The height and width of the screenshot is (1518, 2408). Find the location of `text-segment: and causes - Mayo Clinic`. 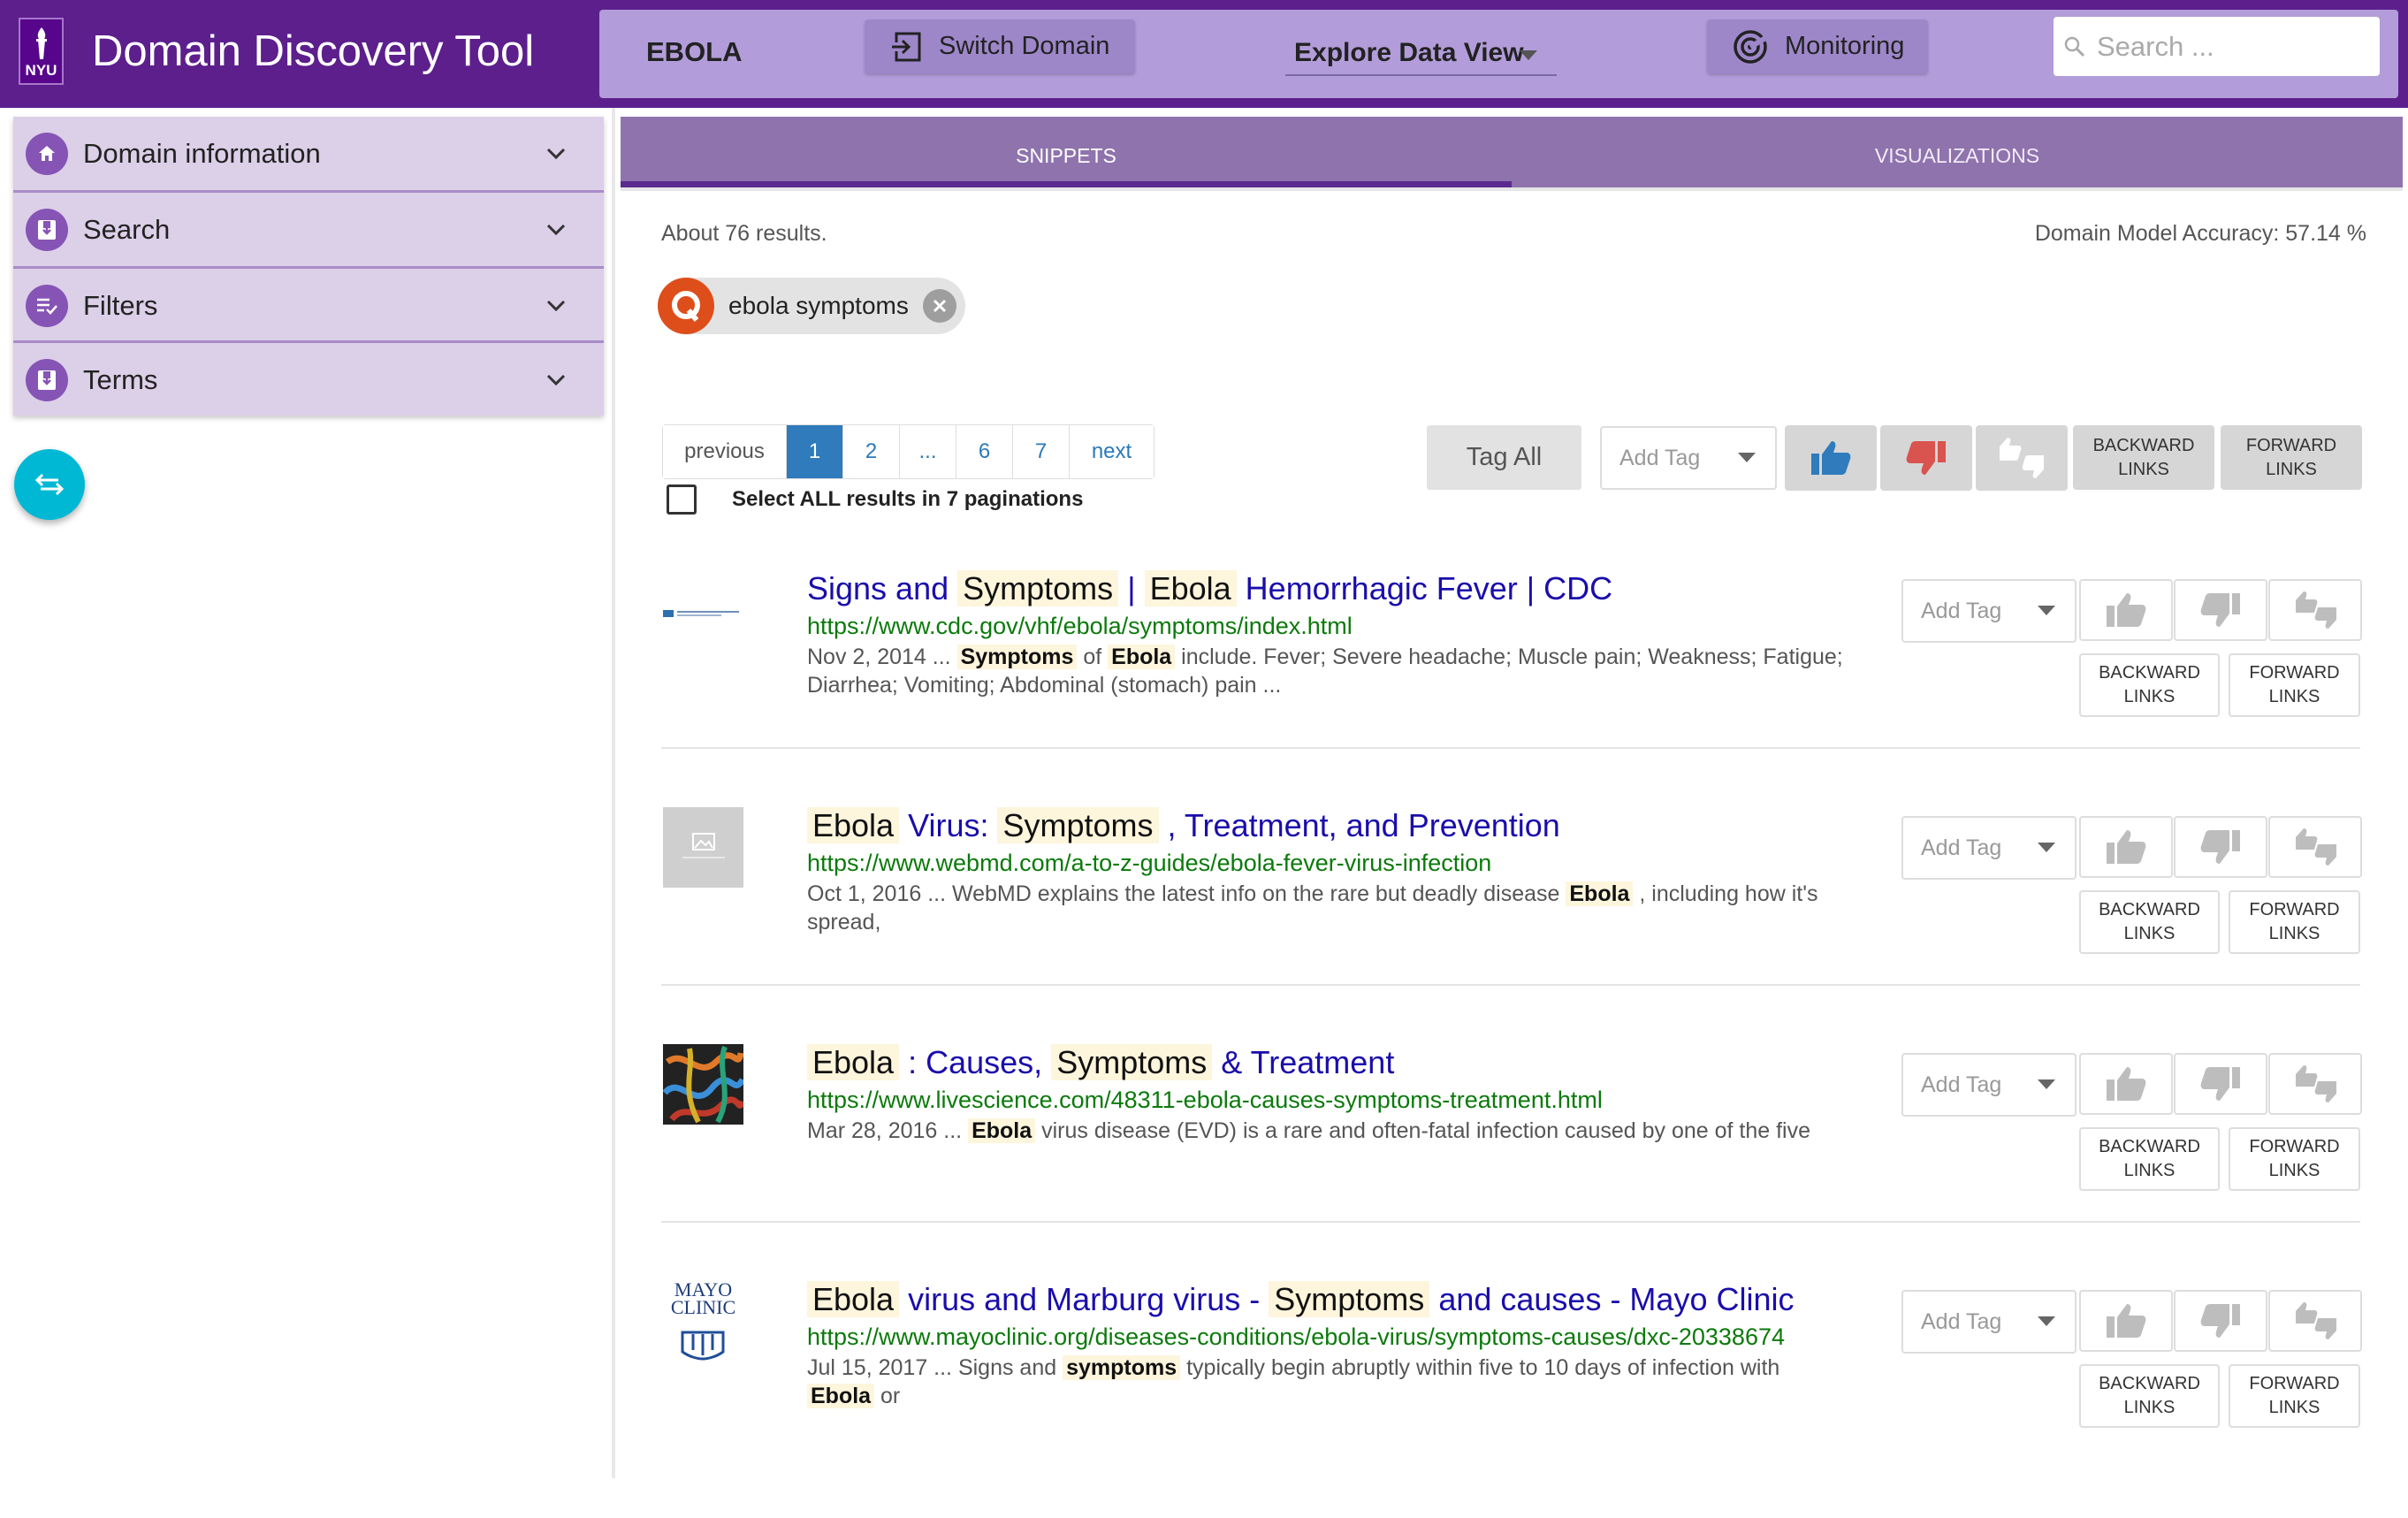

text-segment: and causes - Mayo Clinic is located at coordinates (1616, 1299).